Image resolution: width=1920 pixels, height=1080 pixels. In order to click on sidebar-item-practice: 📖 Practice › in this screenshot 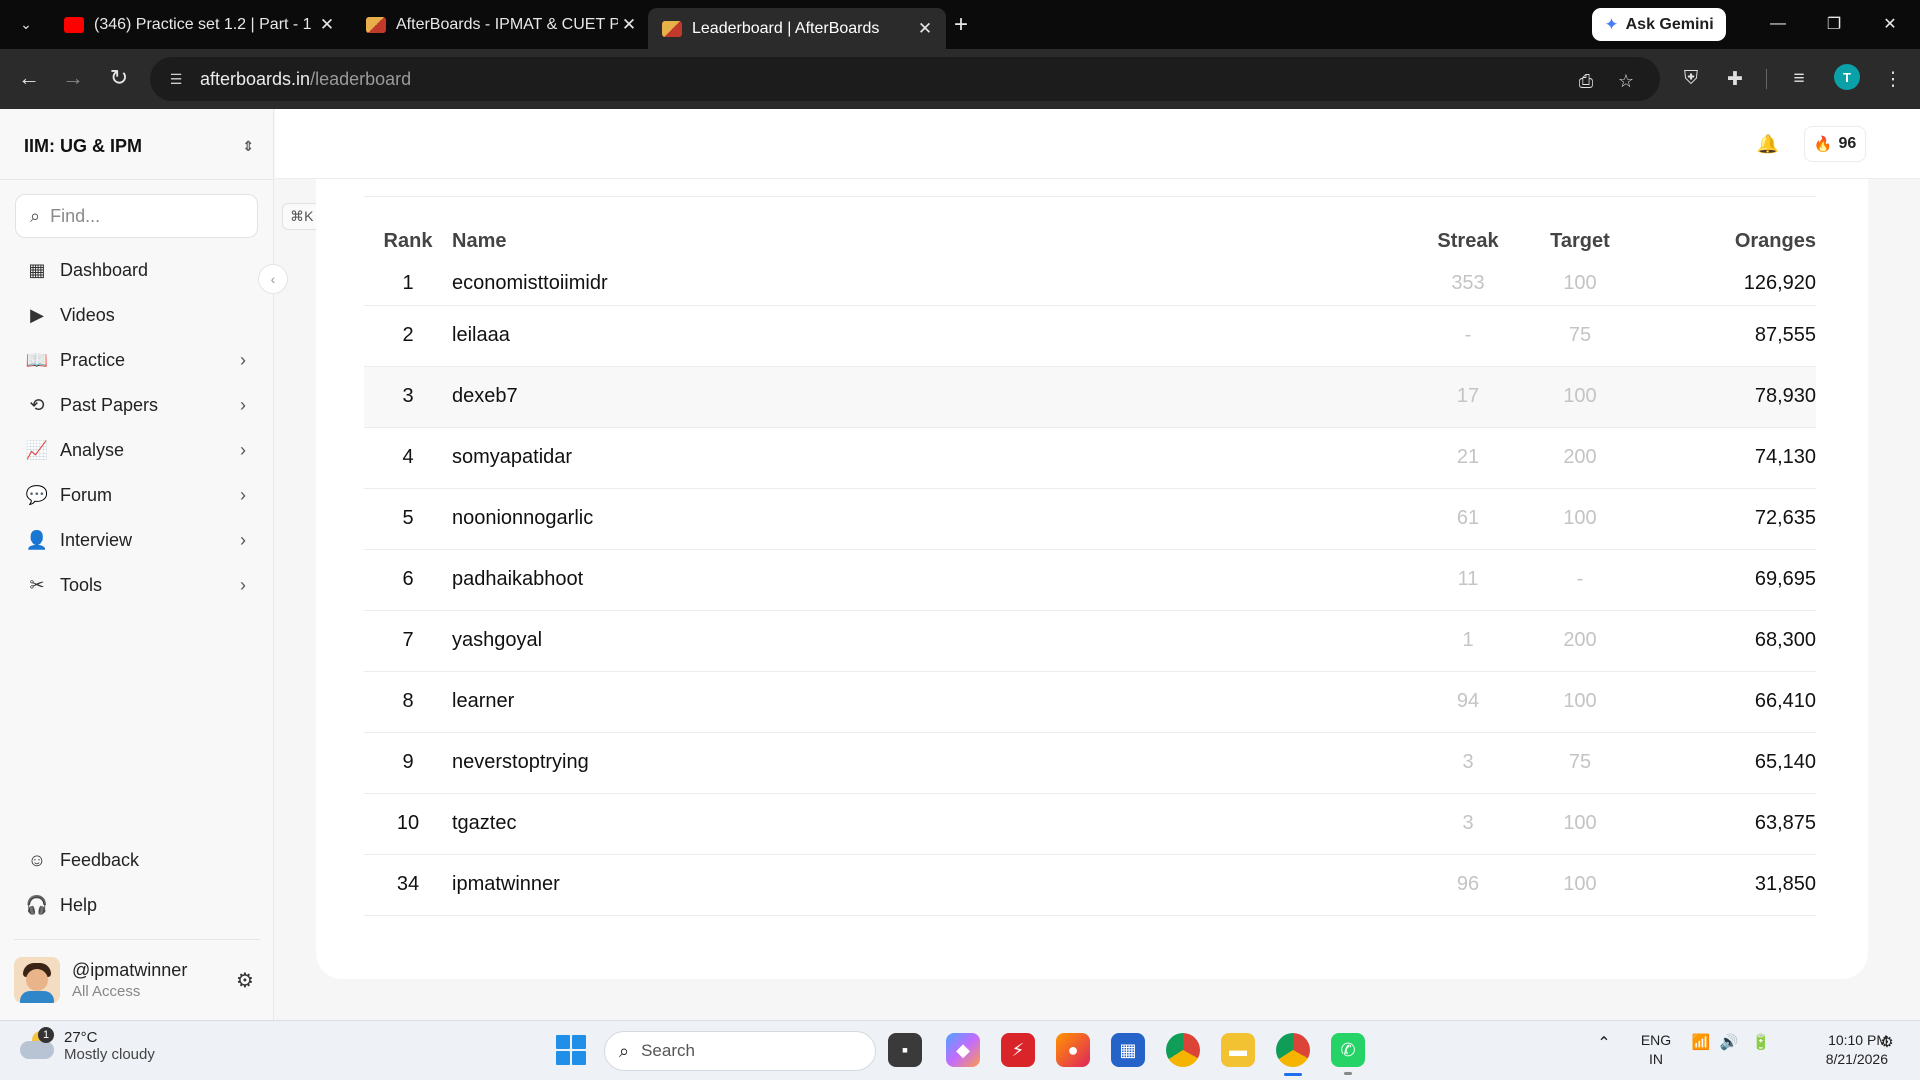, I will do `click(135, 360)`.